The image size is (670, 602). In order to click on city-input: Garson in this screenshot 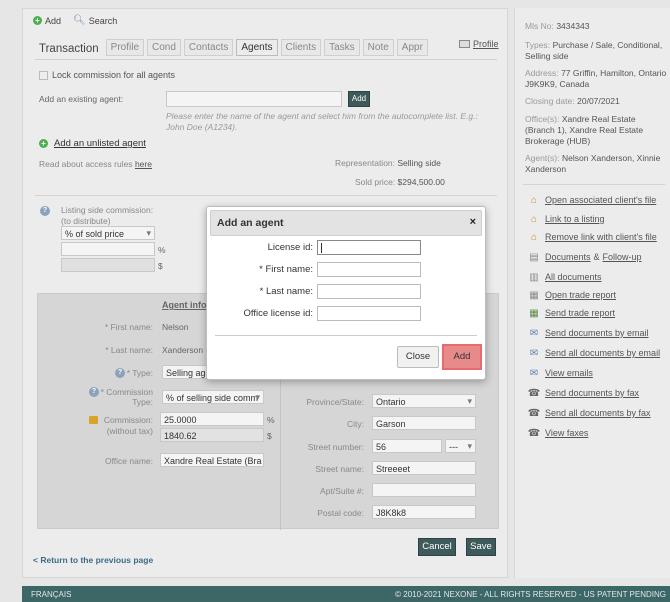, I will do `click(424, 423)`.